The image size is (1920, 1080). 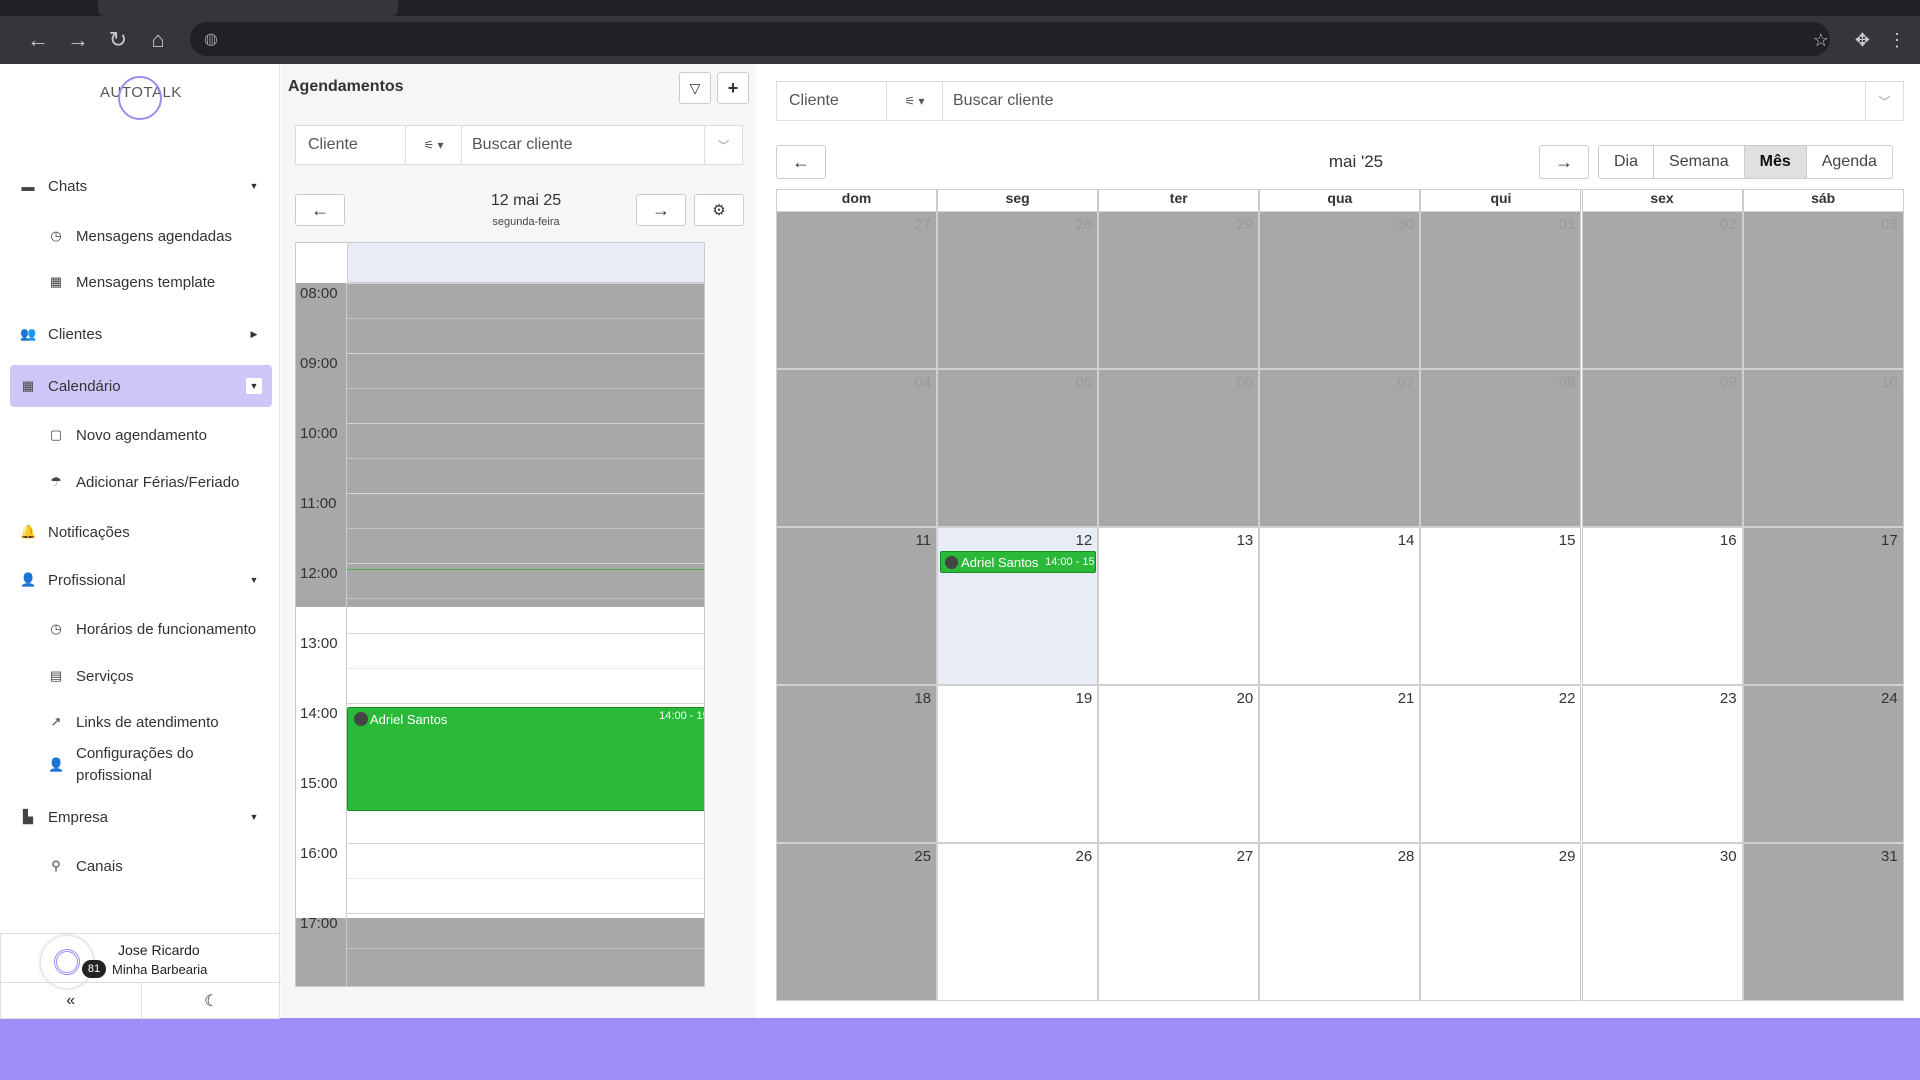 What do you see at coordinates (857, 448) in the screenshot?
I see `day-cell: 04` at bounding box center [857, 448].